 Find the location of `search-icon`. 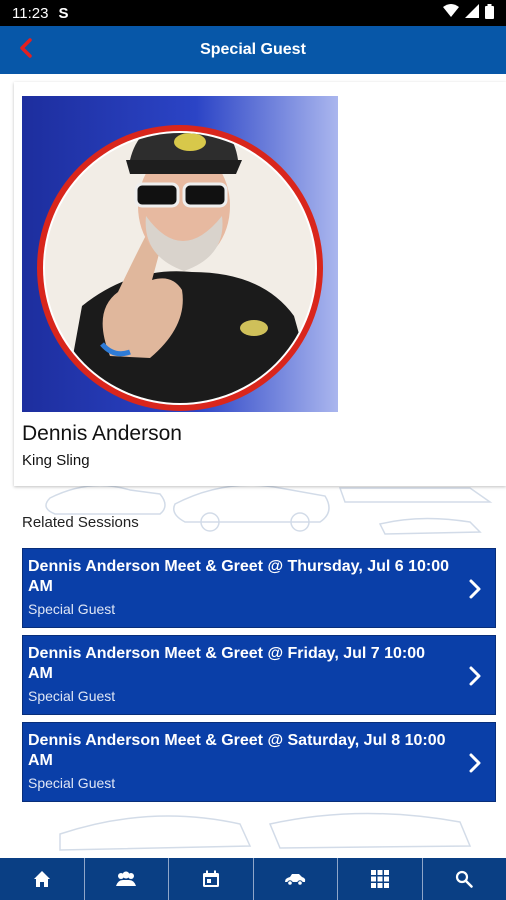

search-icon is located at coordinates (464, 879).